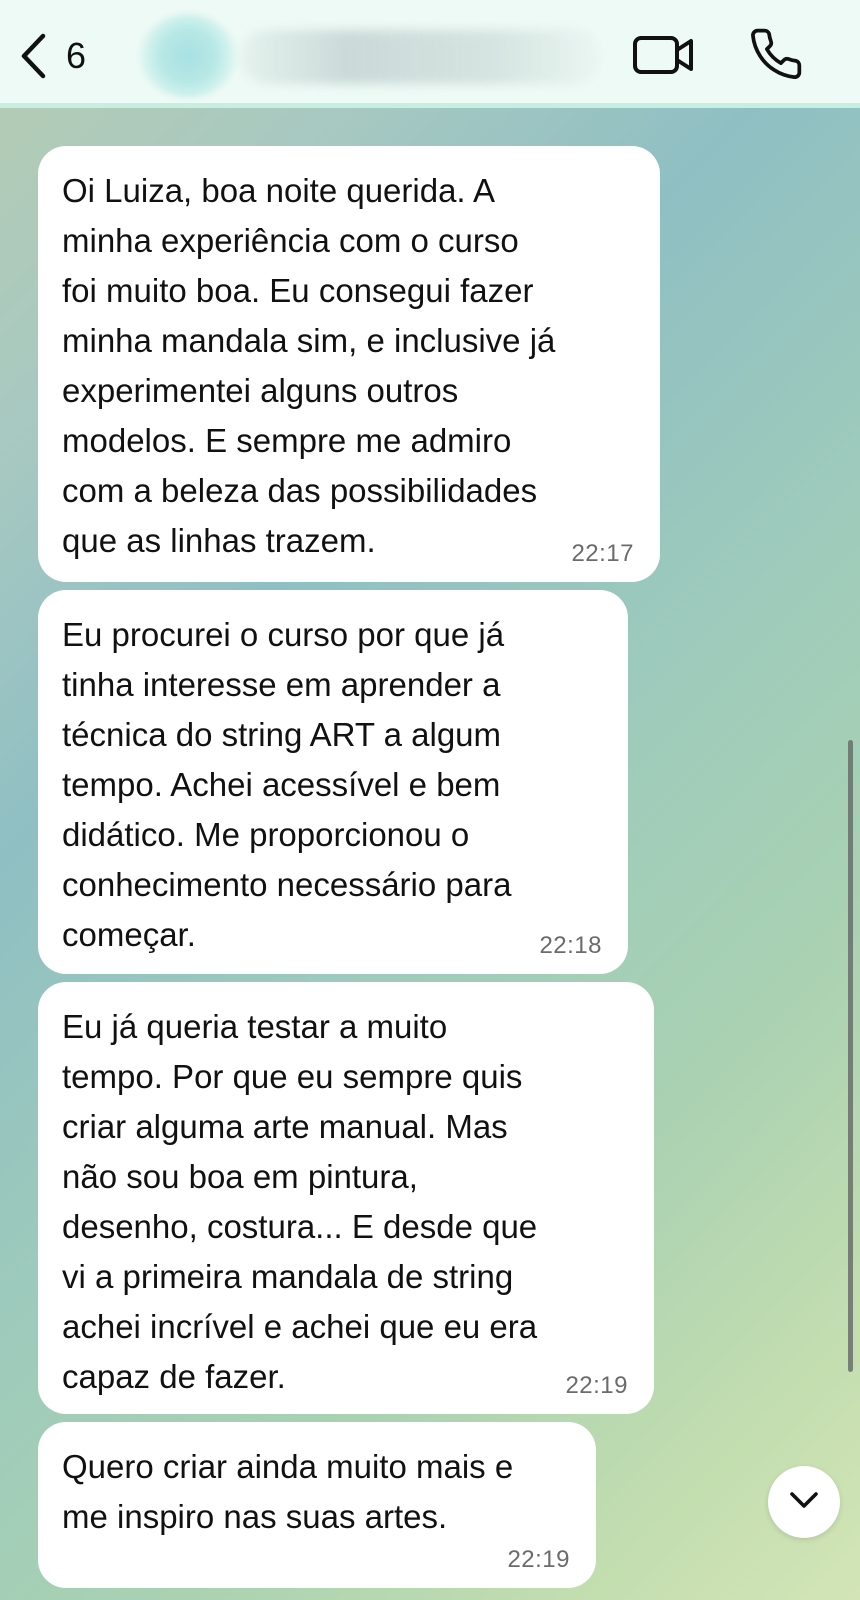 The height and width of the screenshot is (1600, 860). I want to click on scroll-to-bottom-button, so click(804, 1502).